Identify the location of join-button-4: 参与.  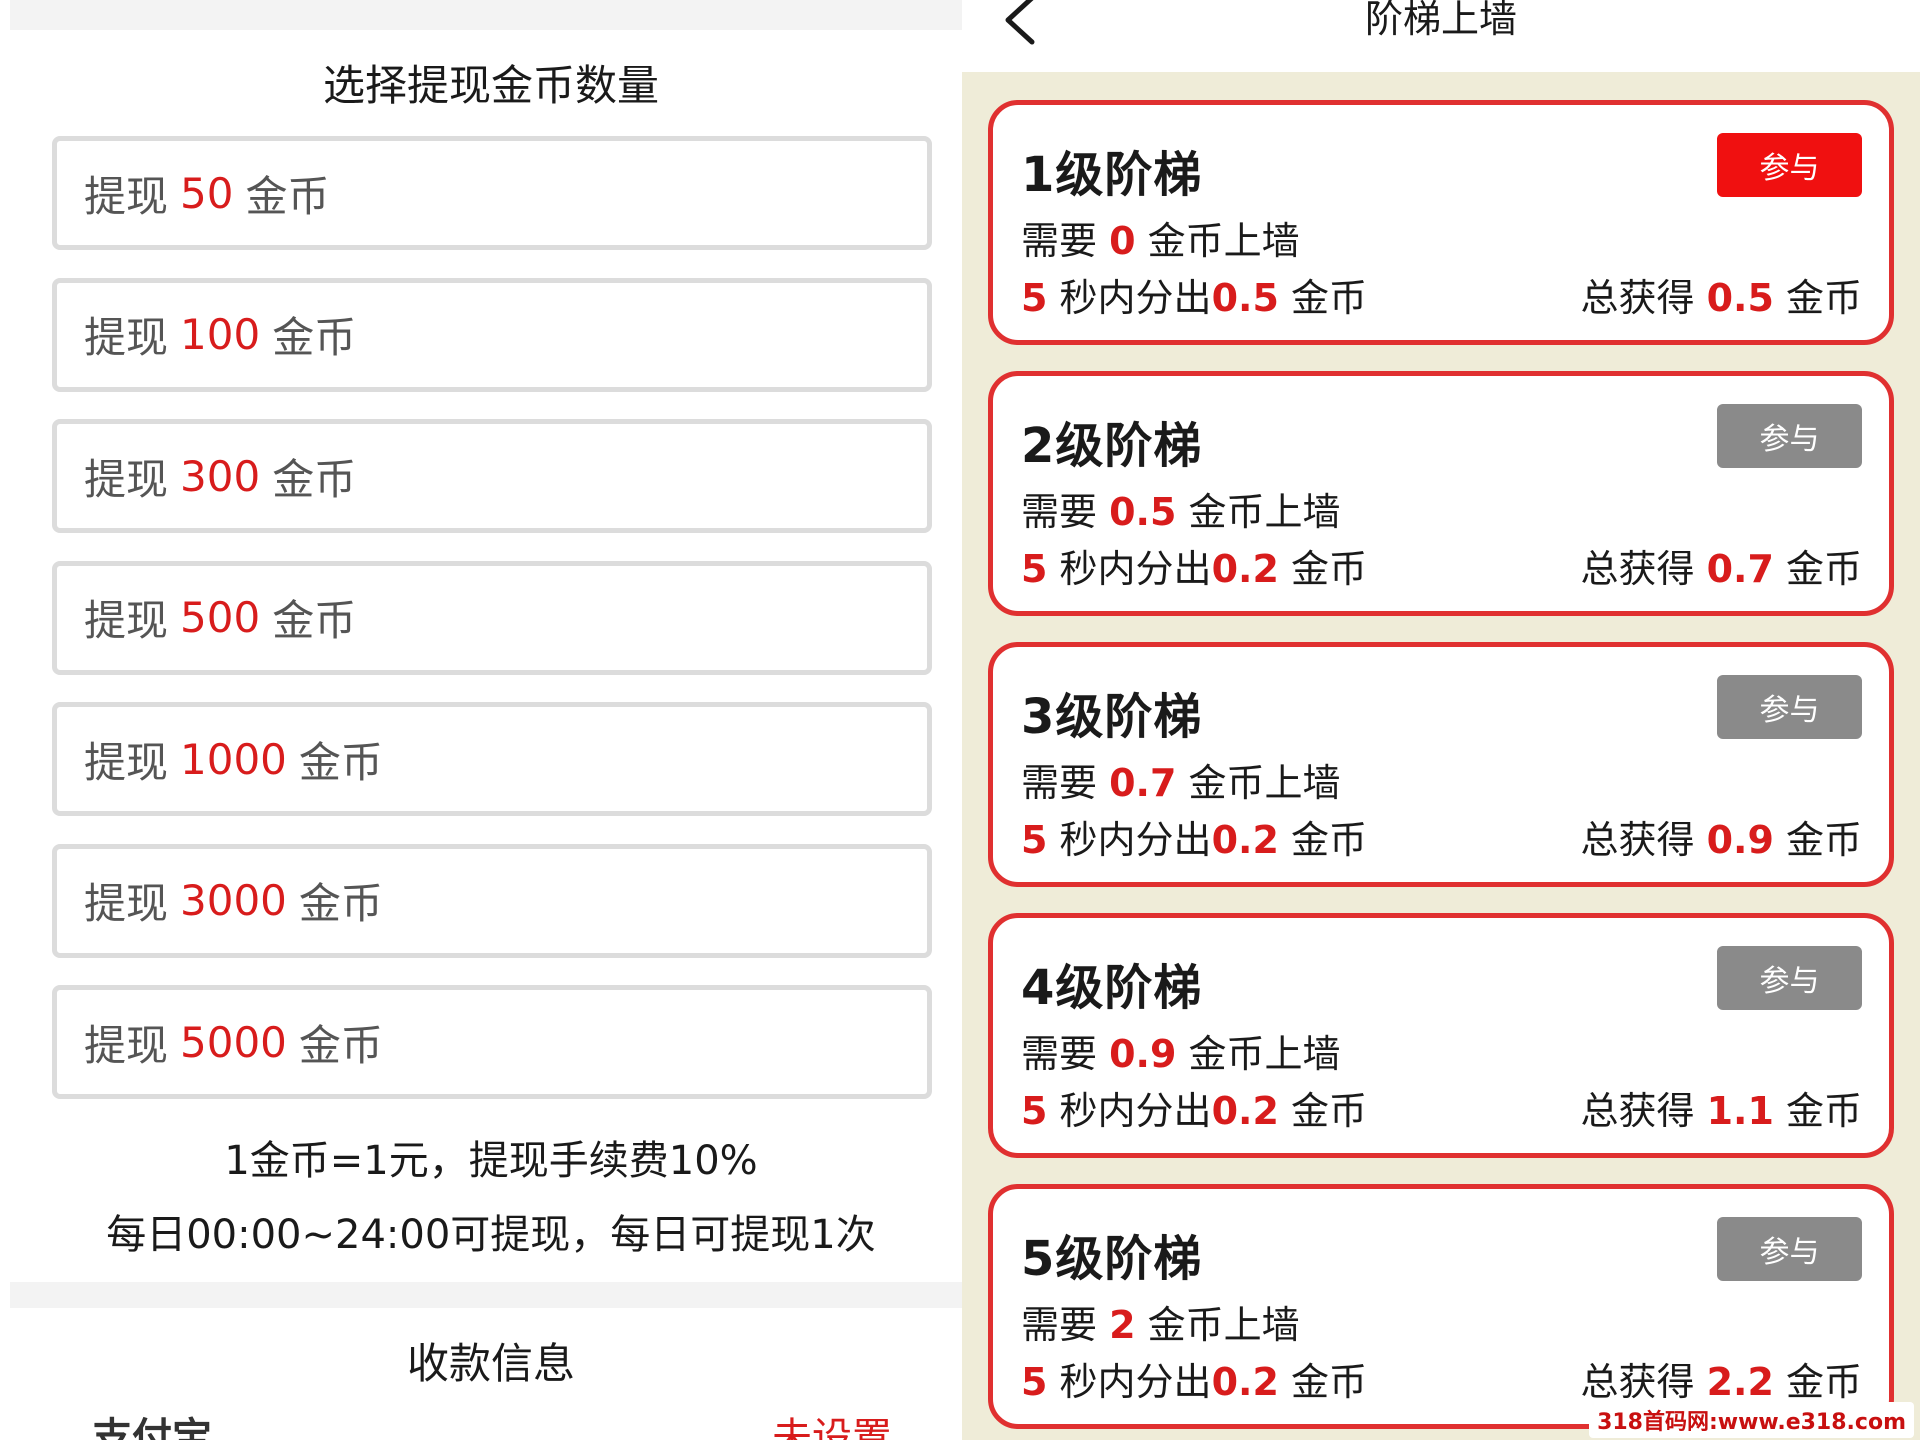
(1789, 978).